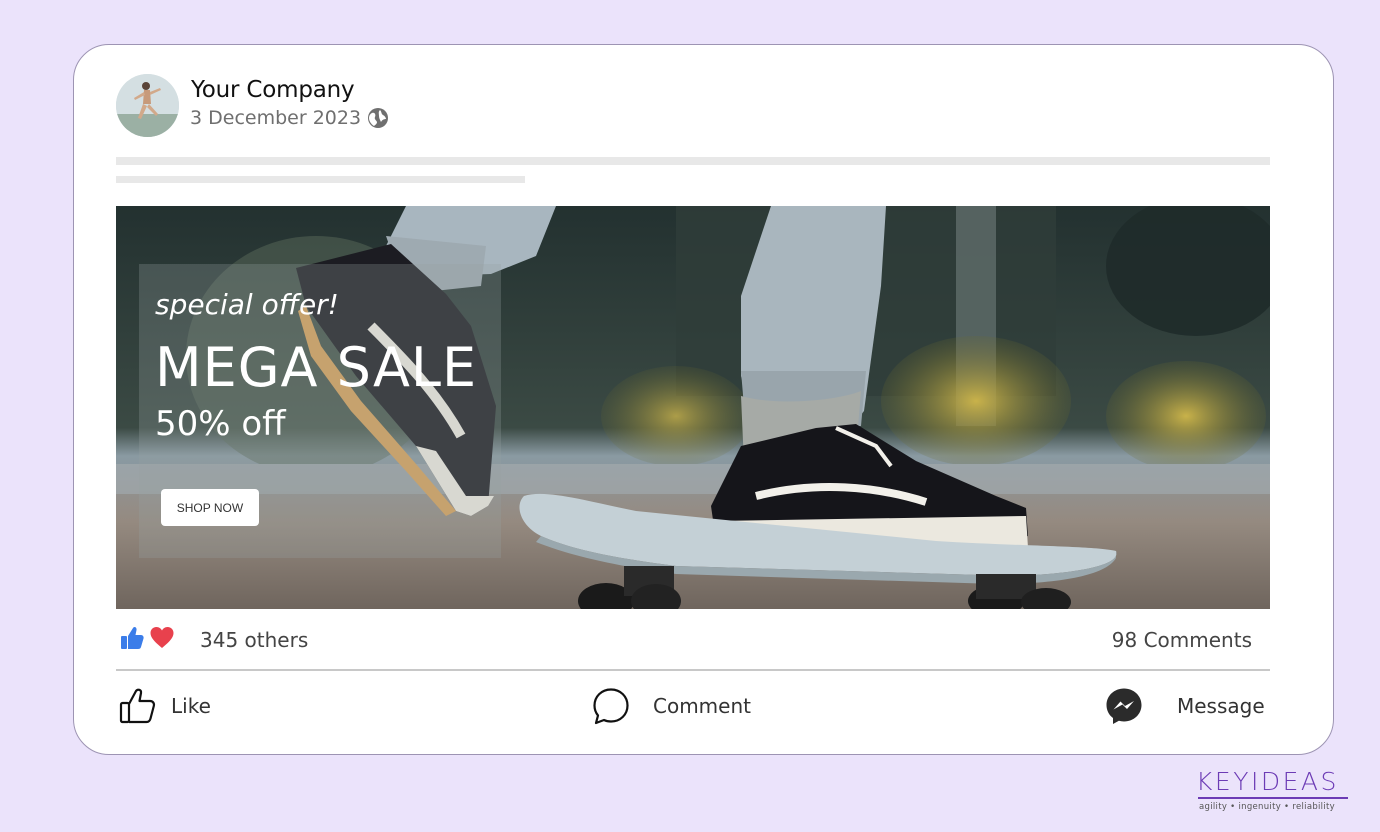 This screenshot has height=832, width=1380. Describe the element at coordinates (162, 638) in the screenshot. I see `love-reaction-icon` at that location.